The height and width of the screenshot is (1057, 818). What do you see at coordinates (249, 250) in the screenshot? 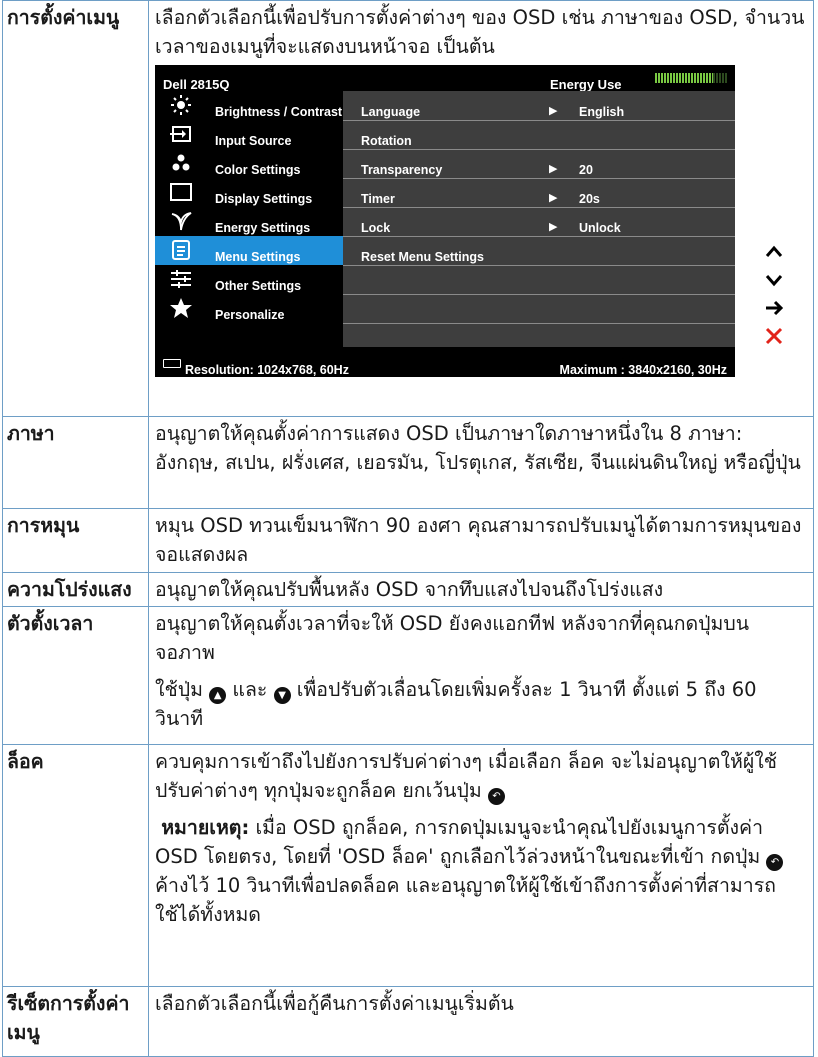
I see `menu-item-menu-settings: Menu Settings` at bounding box center [249, 250].